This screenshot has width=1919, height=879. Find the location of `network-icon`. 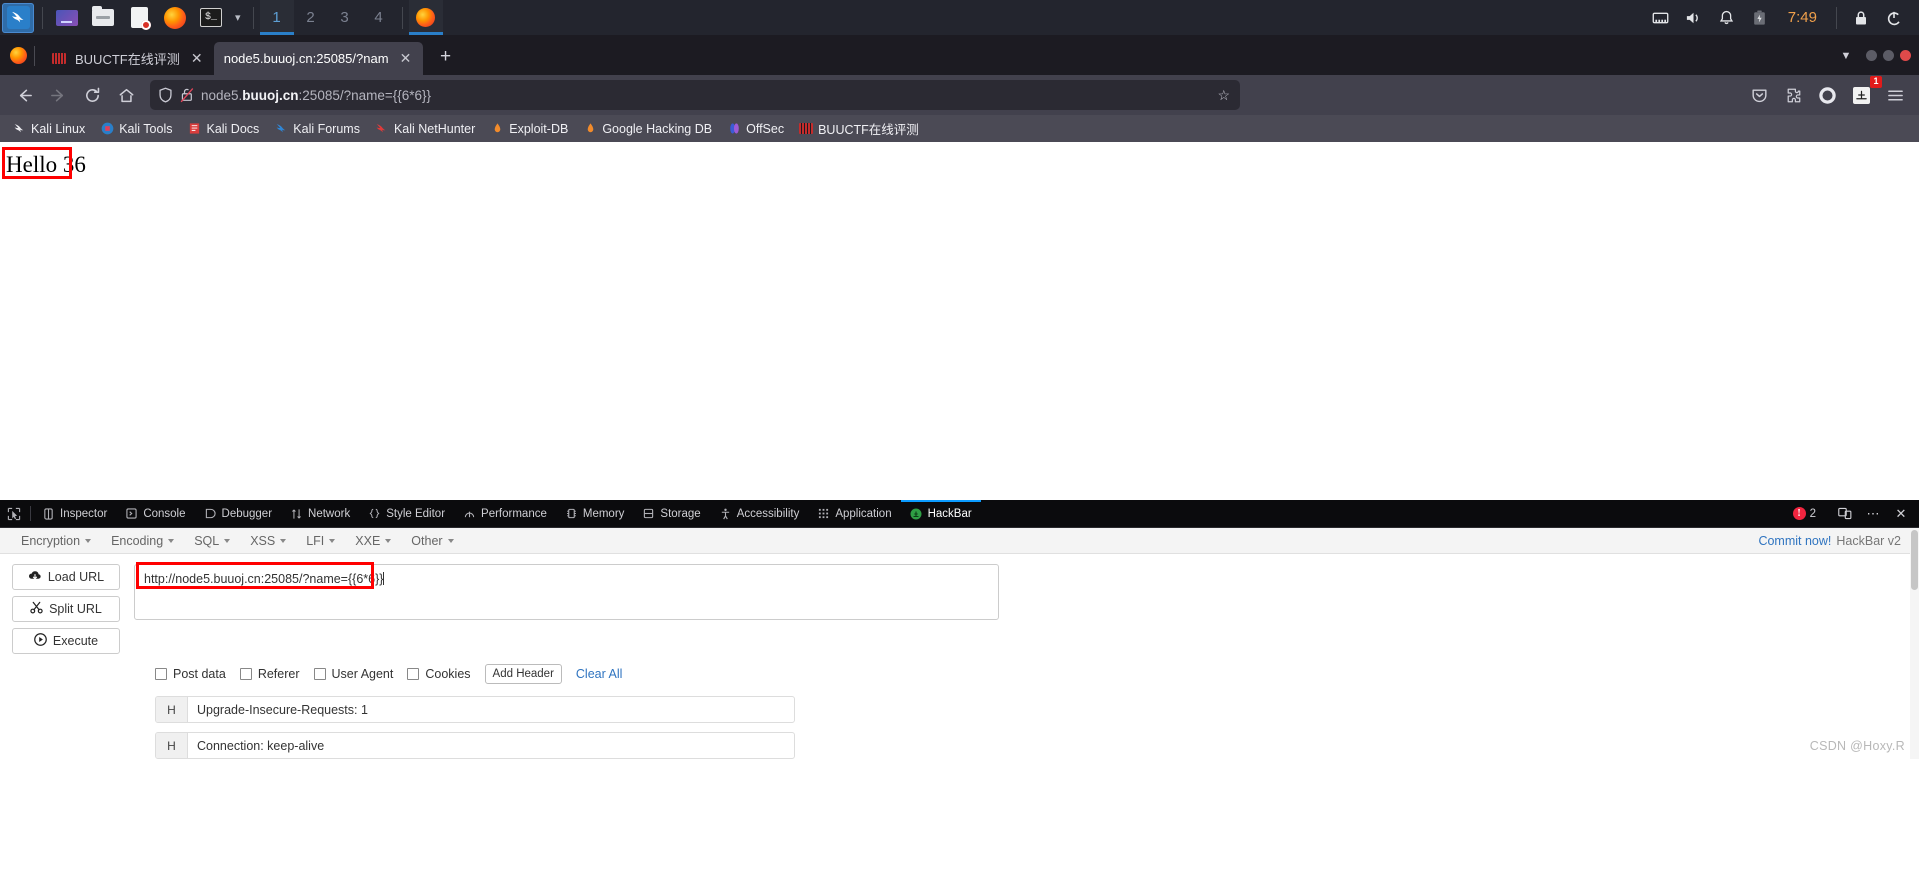

network-icon is located at coordinates (1661, 17).